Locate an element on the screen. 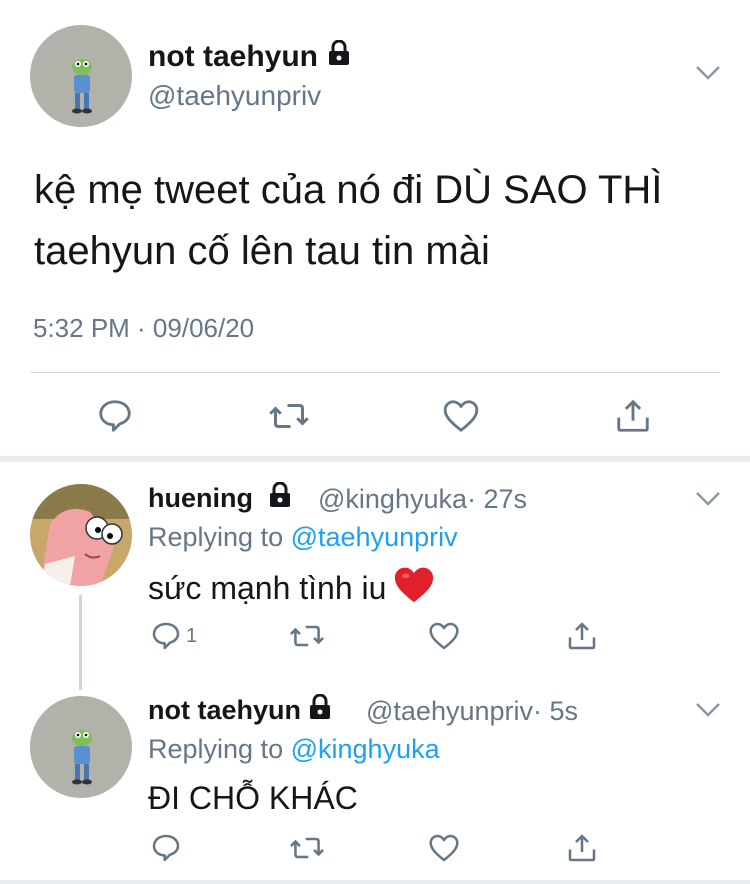  reply-2-replying-to: Replying to @kinghyuka is located at coordinates (294, 749).